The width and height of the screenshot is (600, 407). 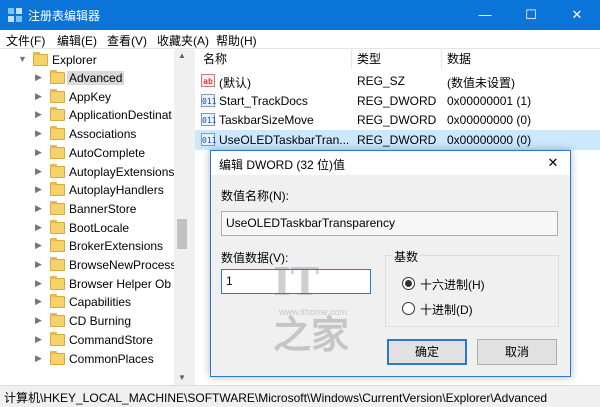 I want to click on tree-item: ▶ AppKey, so click(x=93, y=97).